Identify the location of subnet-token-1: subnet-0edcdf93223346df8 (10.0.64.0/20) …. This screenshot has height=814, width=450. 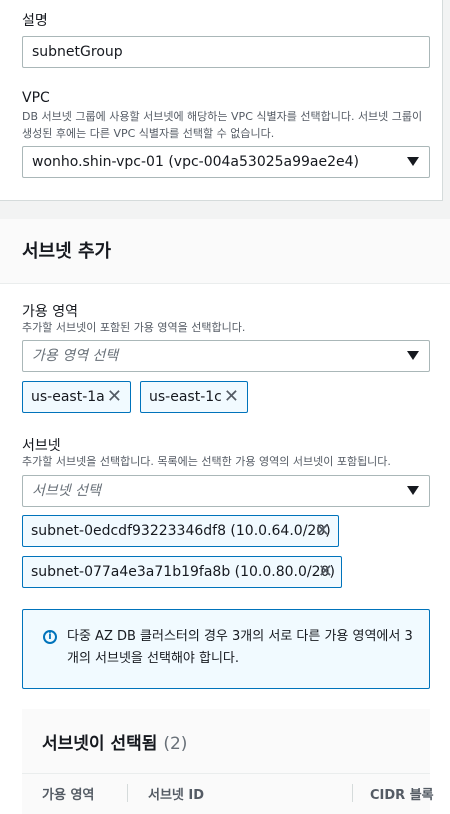
(180, 531).